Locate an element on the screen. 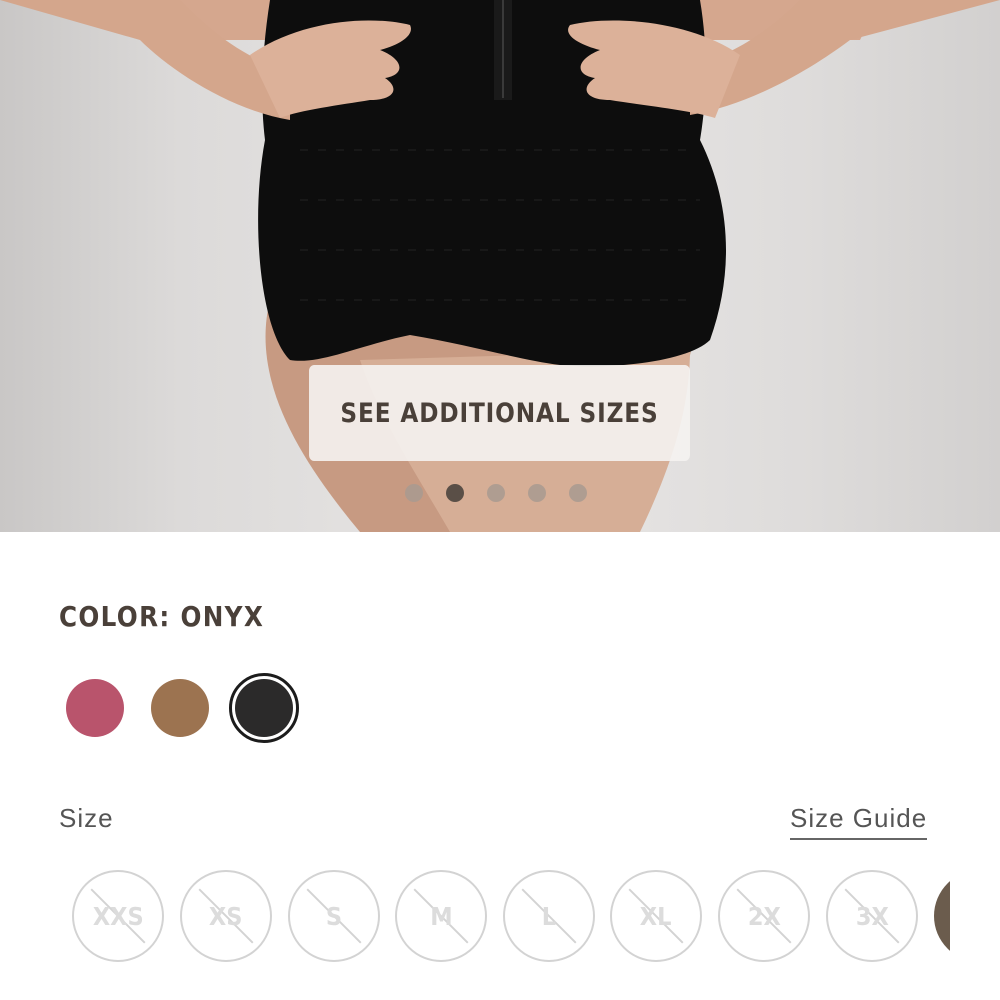 The width and height of the screenshot is (1000, 1000). swatch-rose is located at coordinates (95, 708).